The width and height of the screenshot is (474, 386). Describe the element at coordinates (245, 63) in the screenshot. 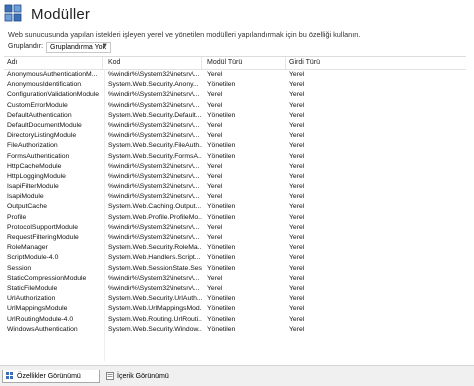

I see `column-header-module-type: Modül Türü` at that location.